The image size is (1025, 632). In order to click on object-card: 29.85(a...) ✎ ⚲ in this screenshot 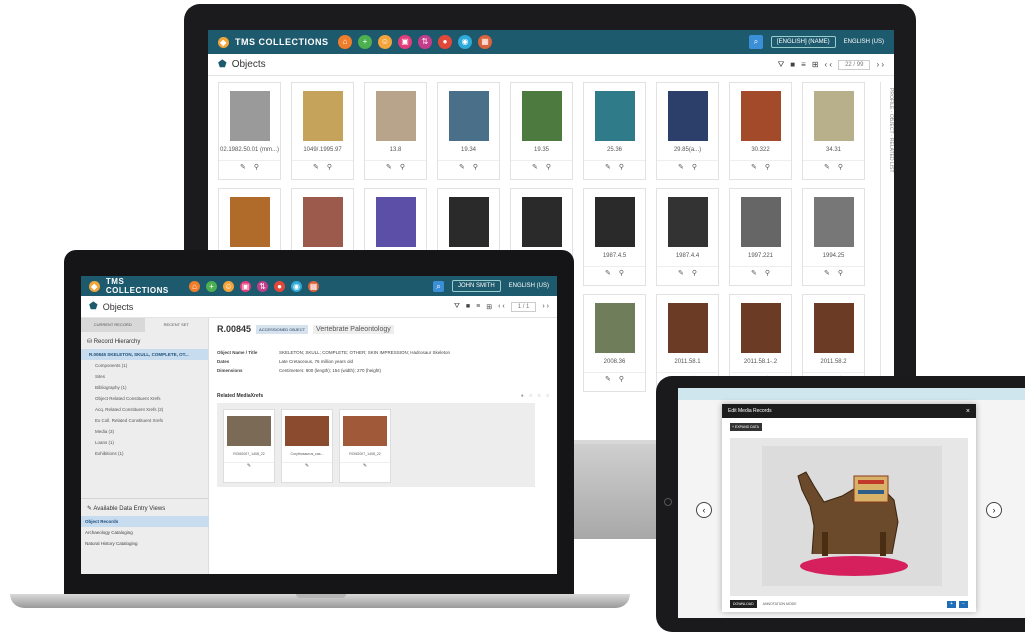, I will do `click(687, 131)`.